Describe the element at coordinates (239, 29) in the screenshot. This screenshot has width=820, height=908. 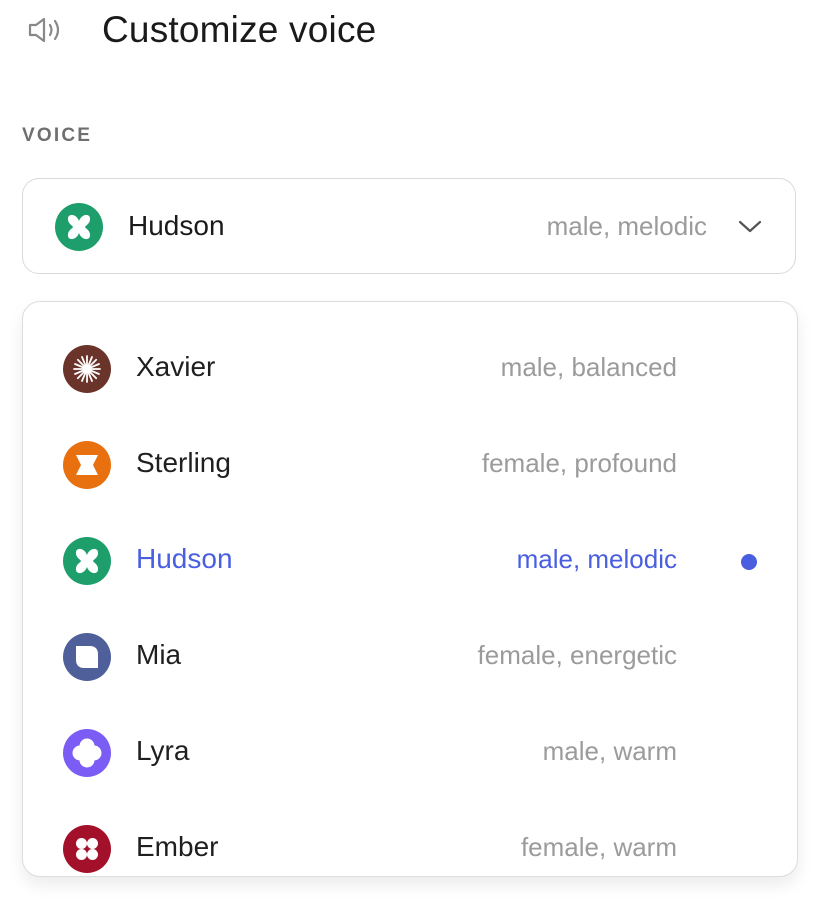
I see `page-title: Customize voice` at that location.